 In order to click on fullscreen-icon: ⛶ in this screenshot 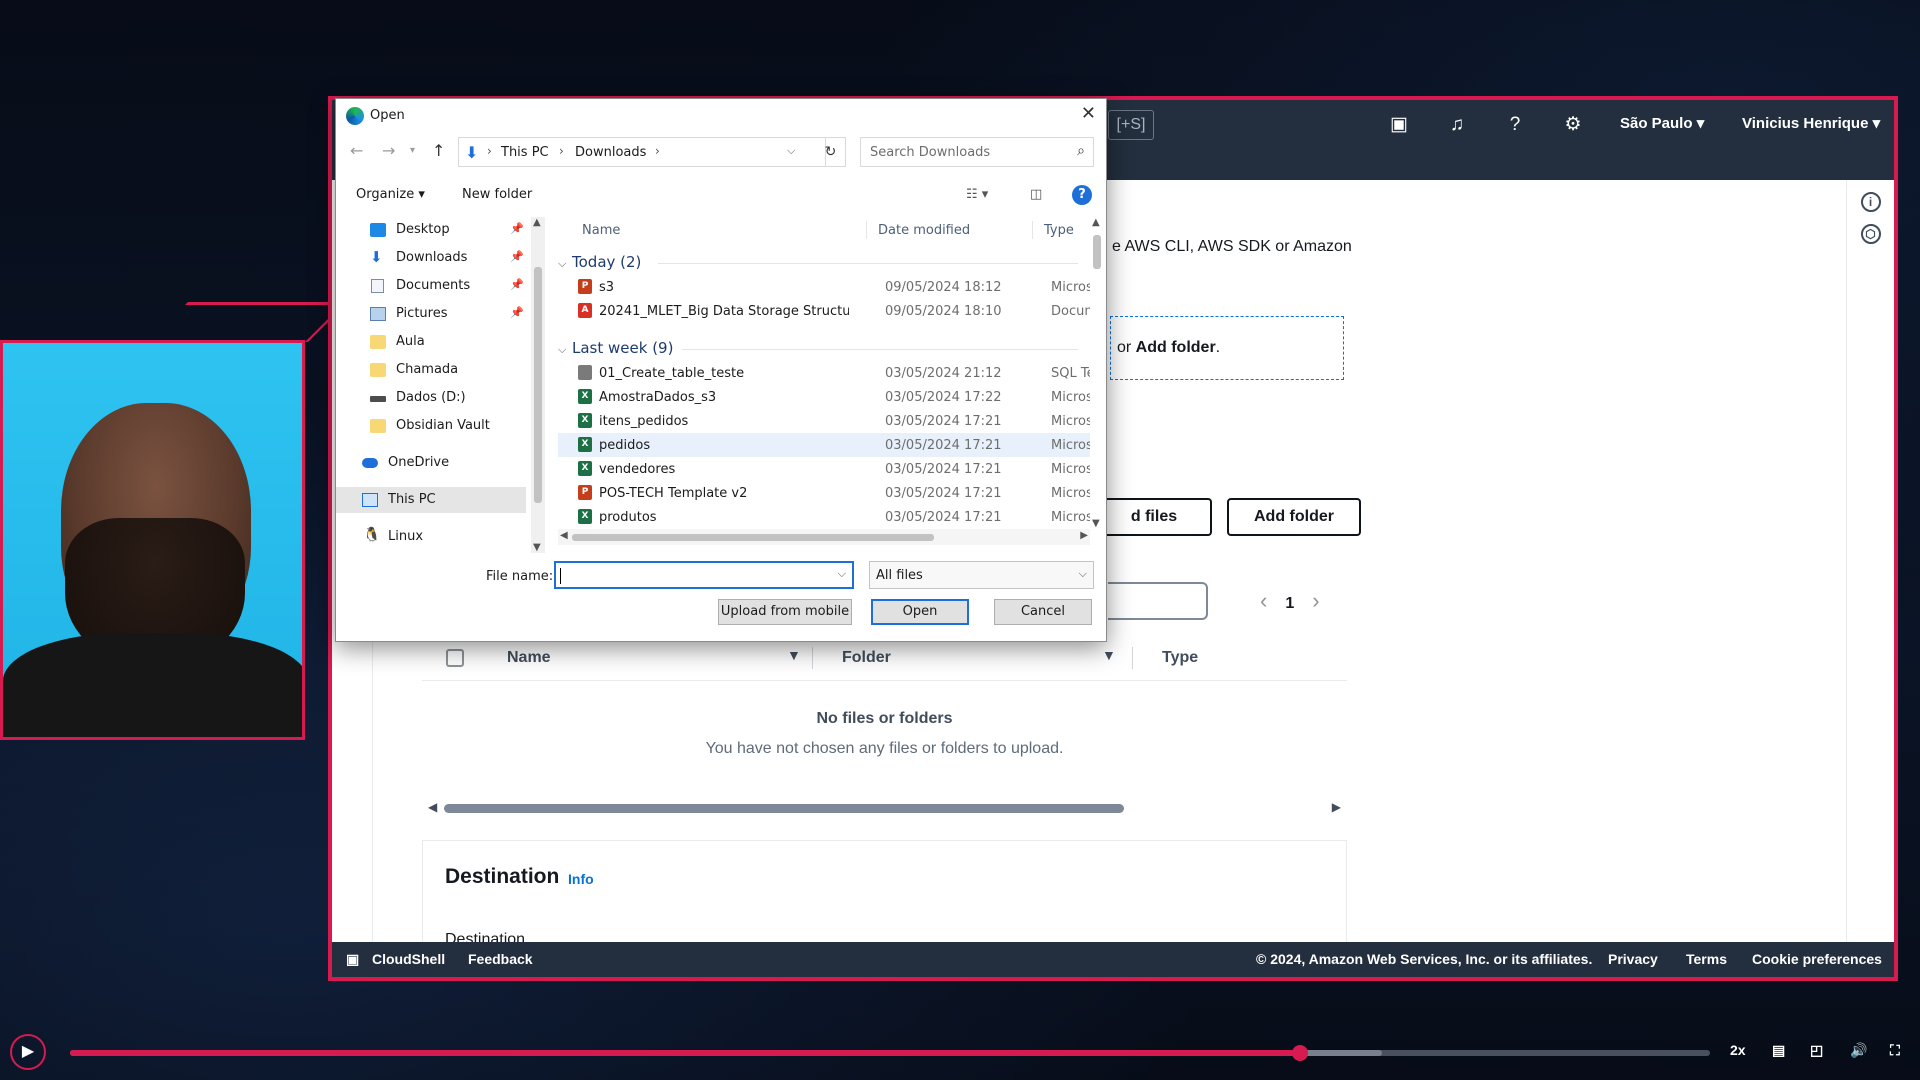, I will do `click(1895, 1050)`.